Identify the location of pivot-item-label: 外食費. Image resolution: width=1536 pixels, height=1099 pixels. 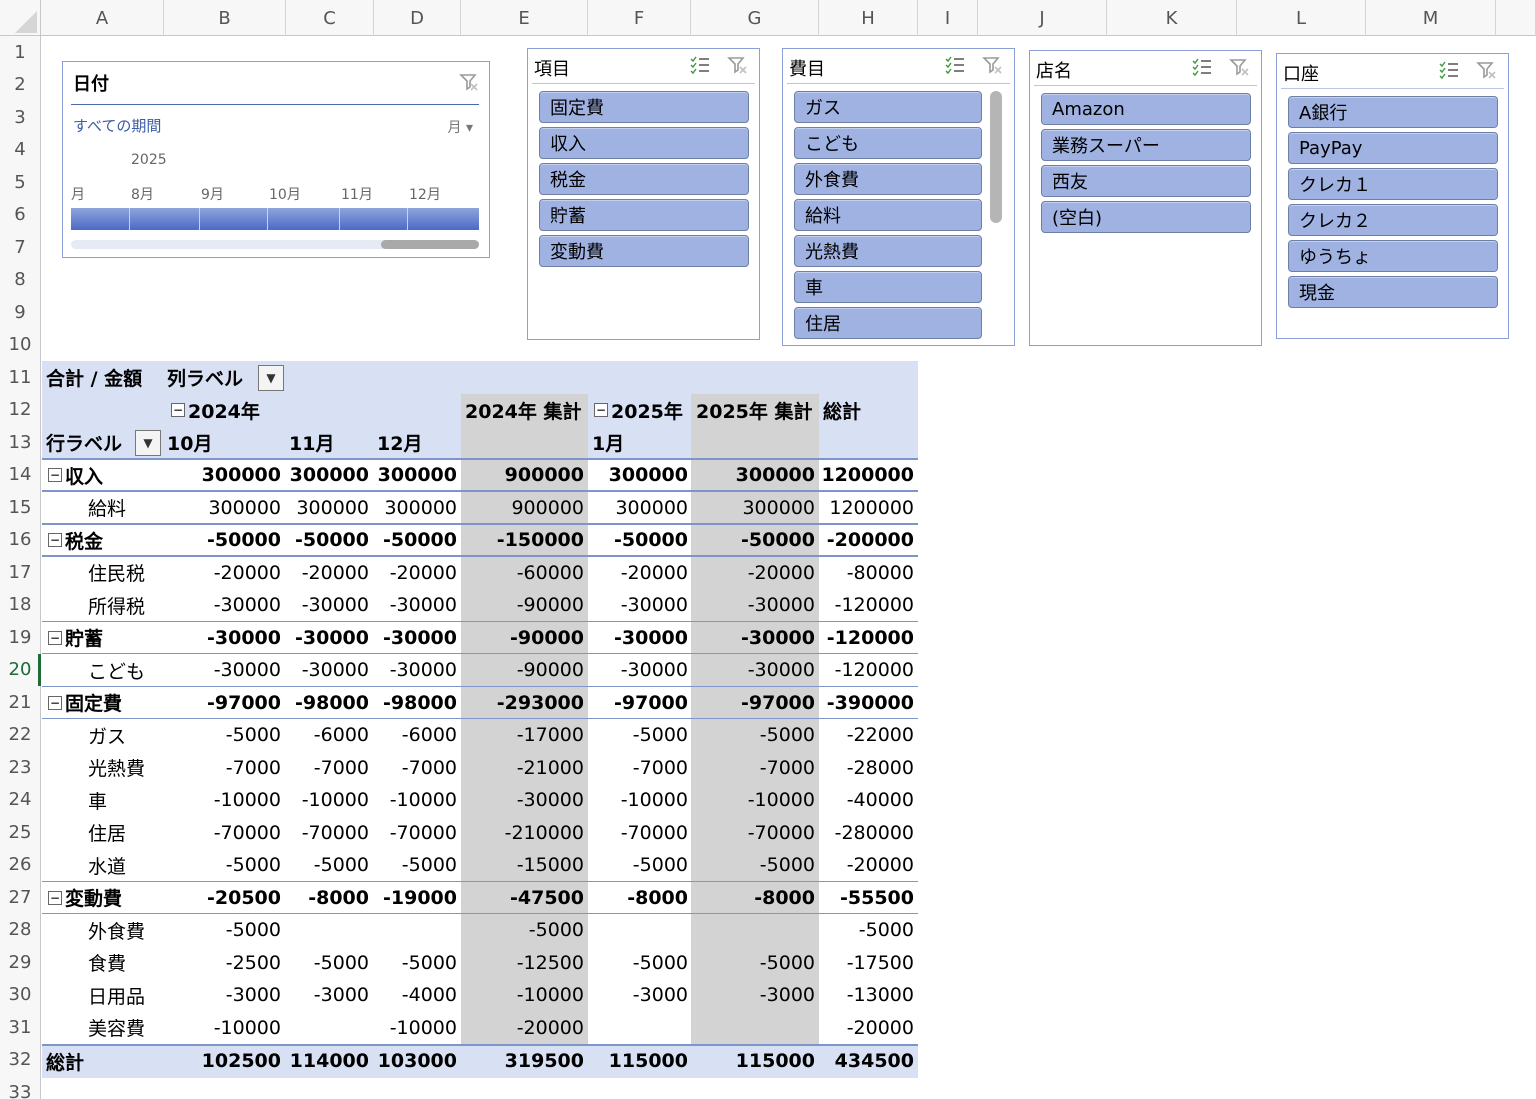
(116, 930).